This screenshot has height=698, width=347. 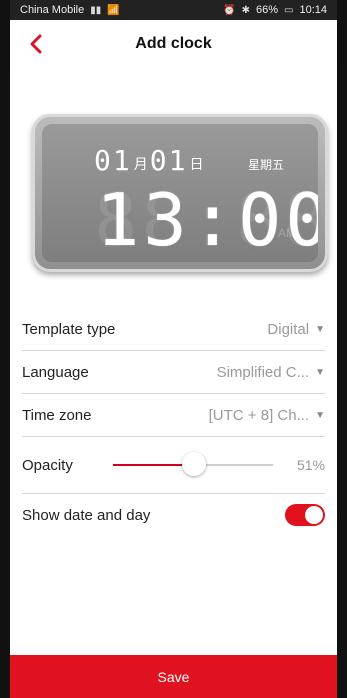 I want to click on opacity-slider, so click(x=192, y=464).